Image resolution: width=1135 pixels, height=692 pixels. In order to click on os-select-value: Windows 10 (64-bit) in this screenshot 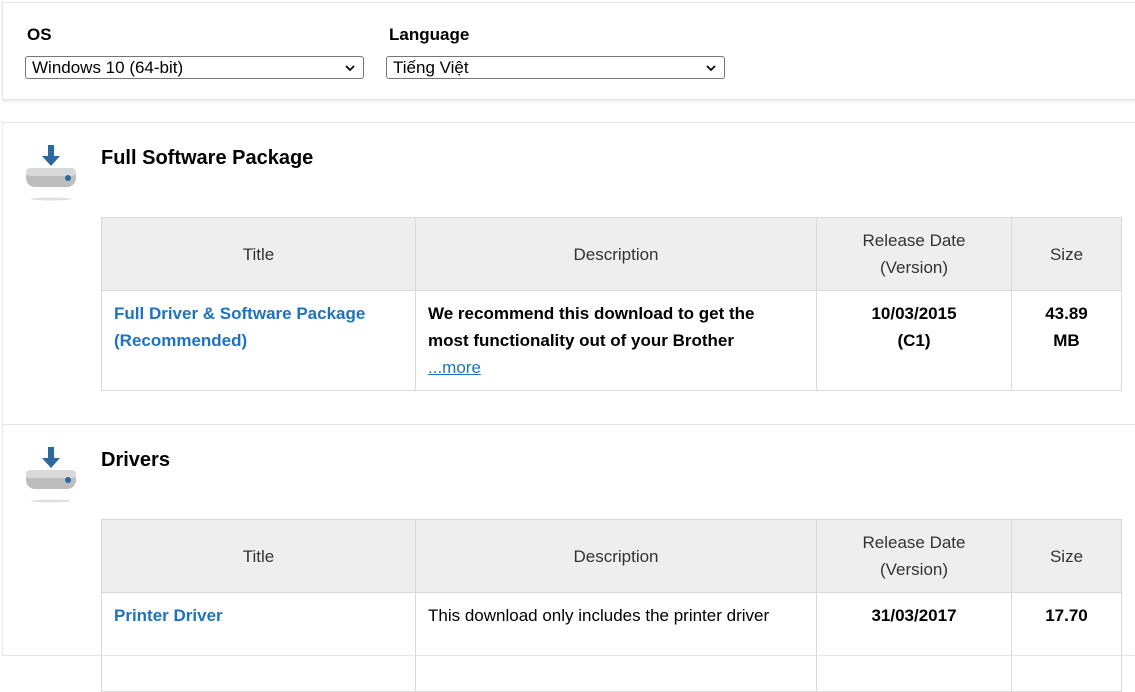, I will do `click(108, 67)`.